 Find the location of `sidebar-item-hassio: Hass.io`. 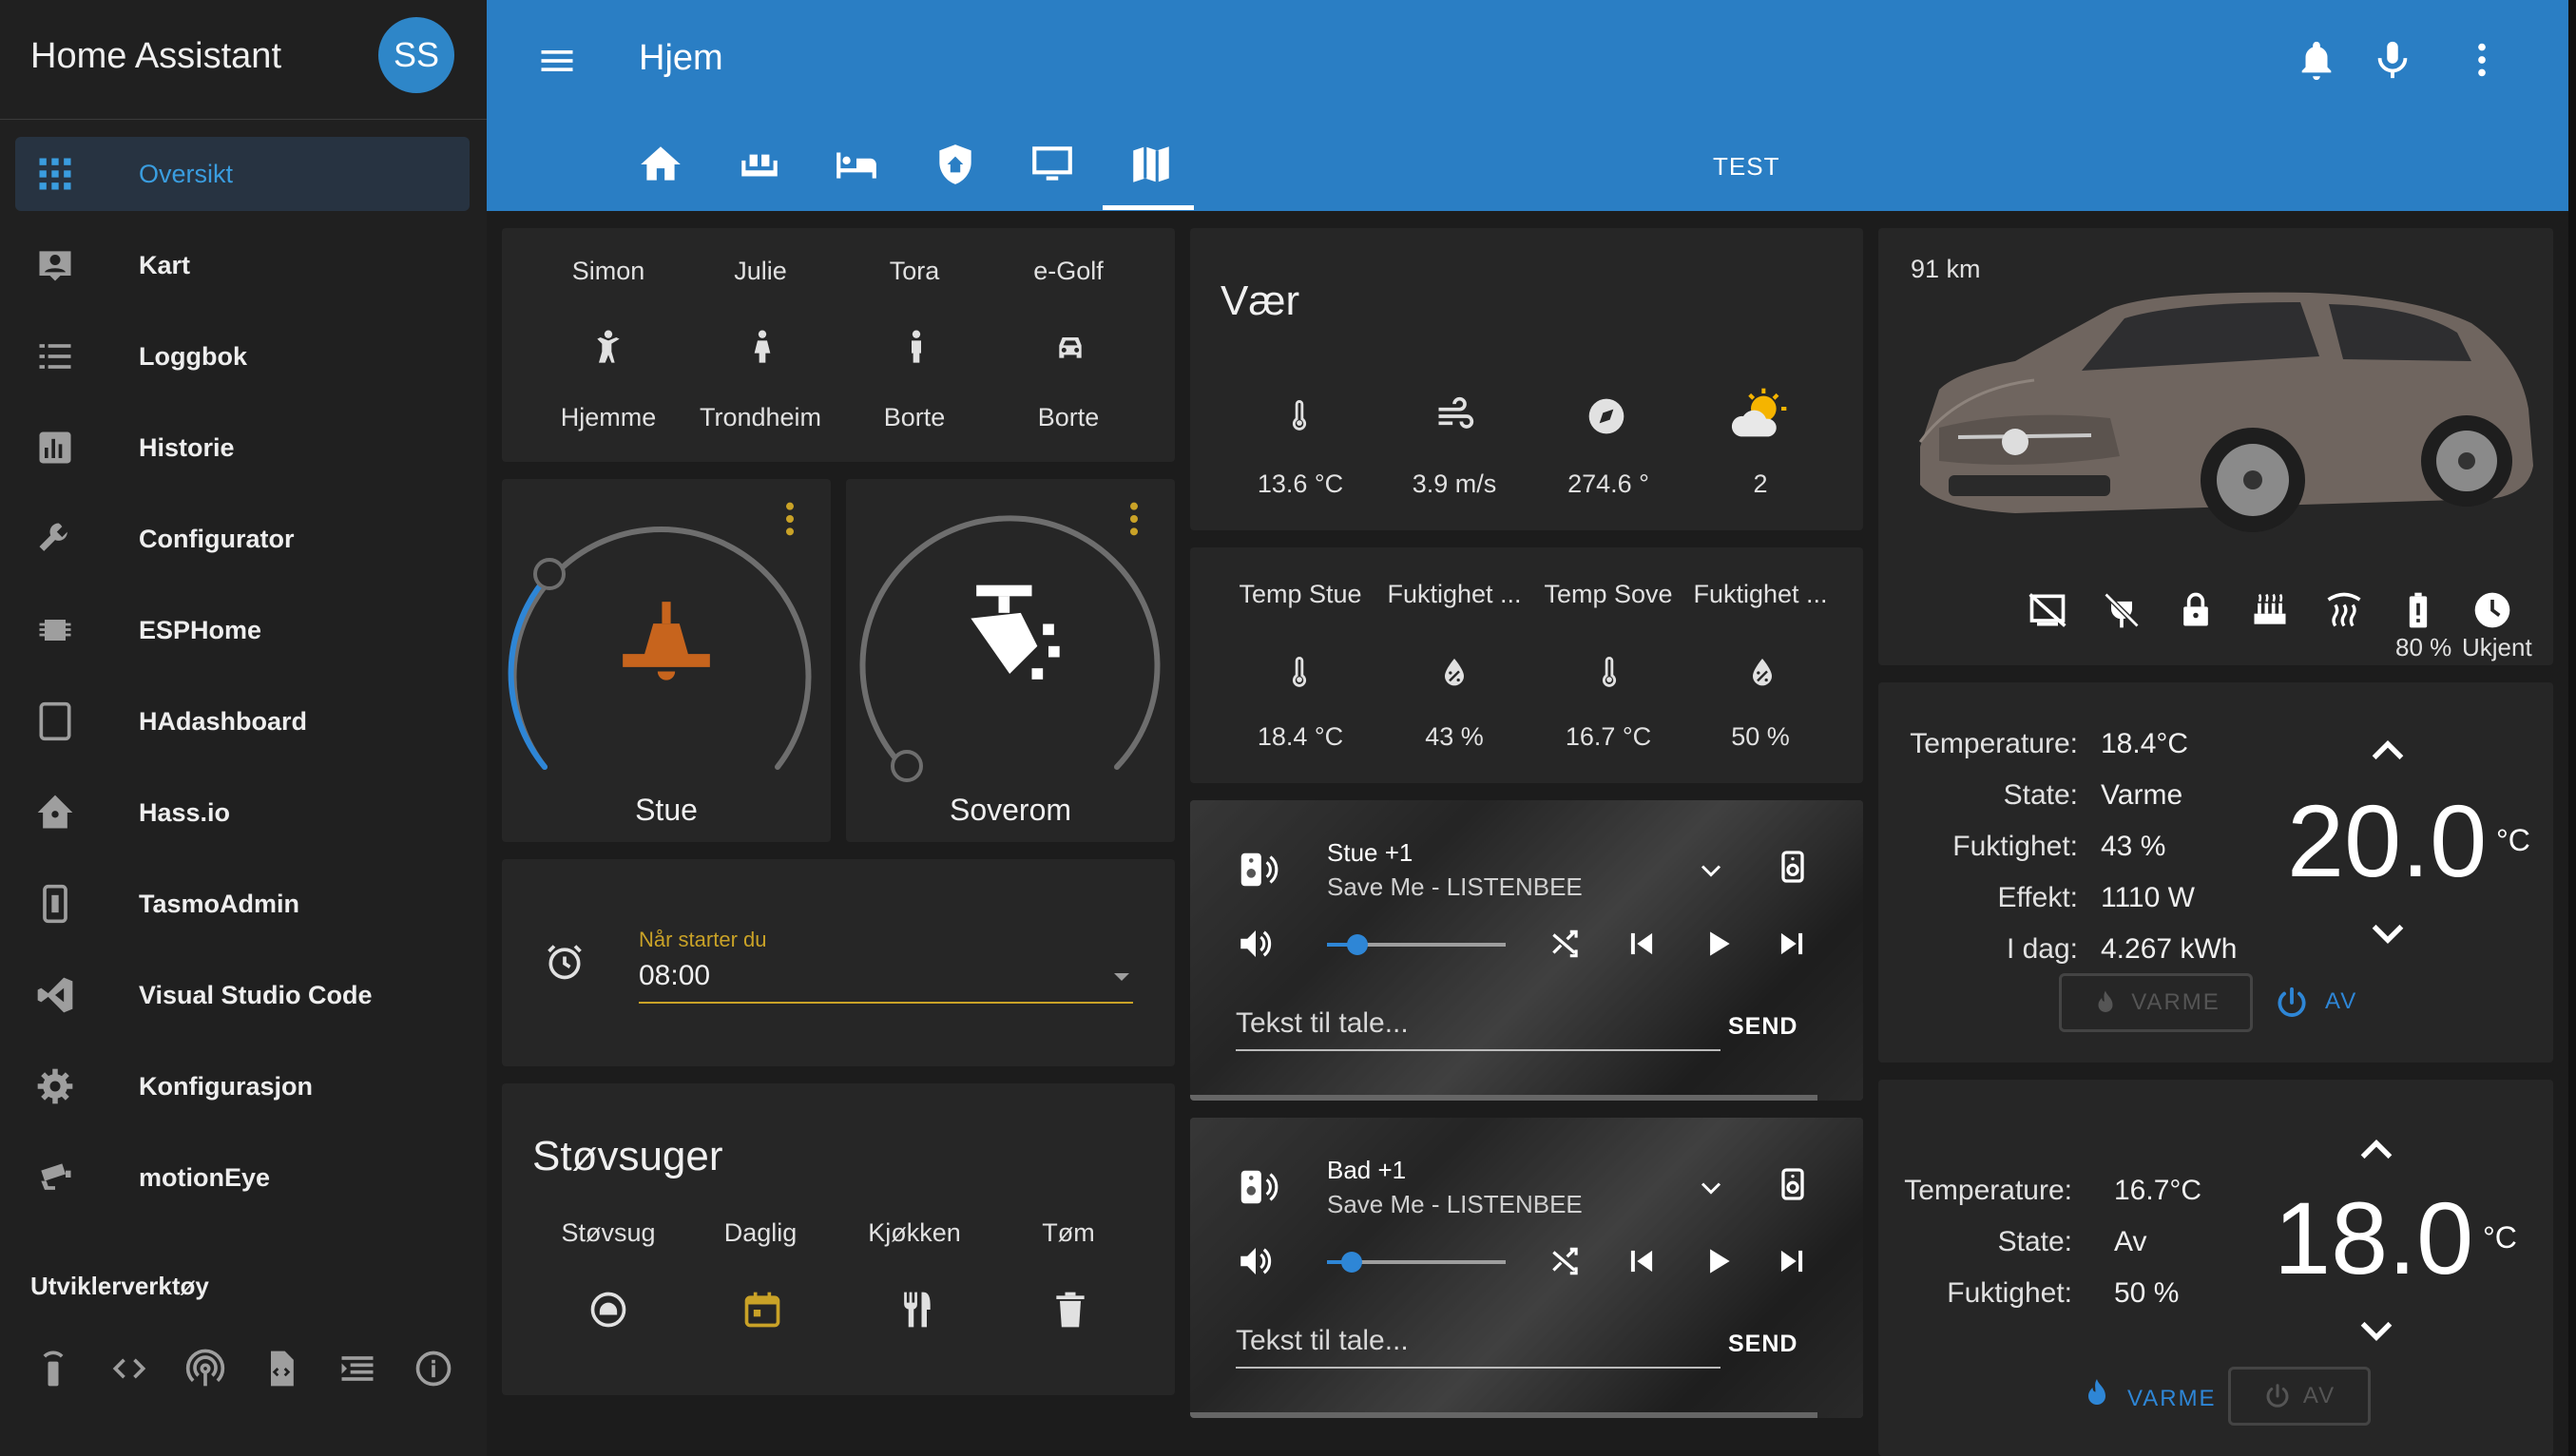

sidebar-item-hassio: Hass.io is located at coordinates (243, 813).